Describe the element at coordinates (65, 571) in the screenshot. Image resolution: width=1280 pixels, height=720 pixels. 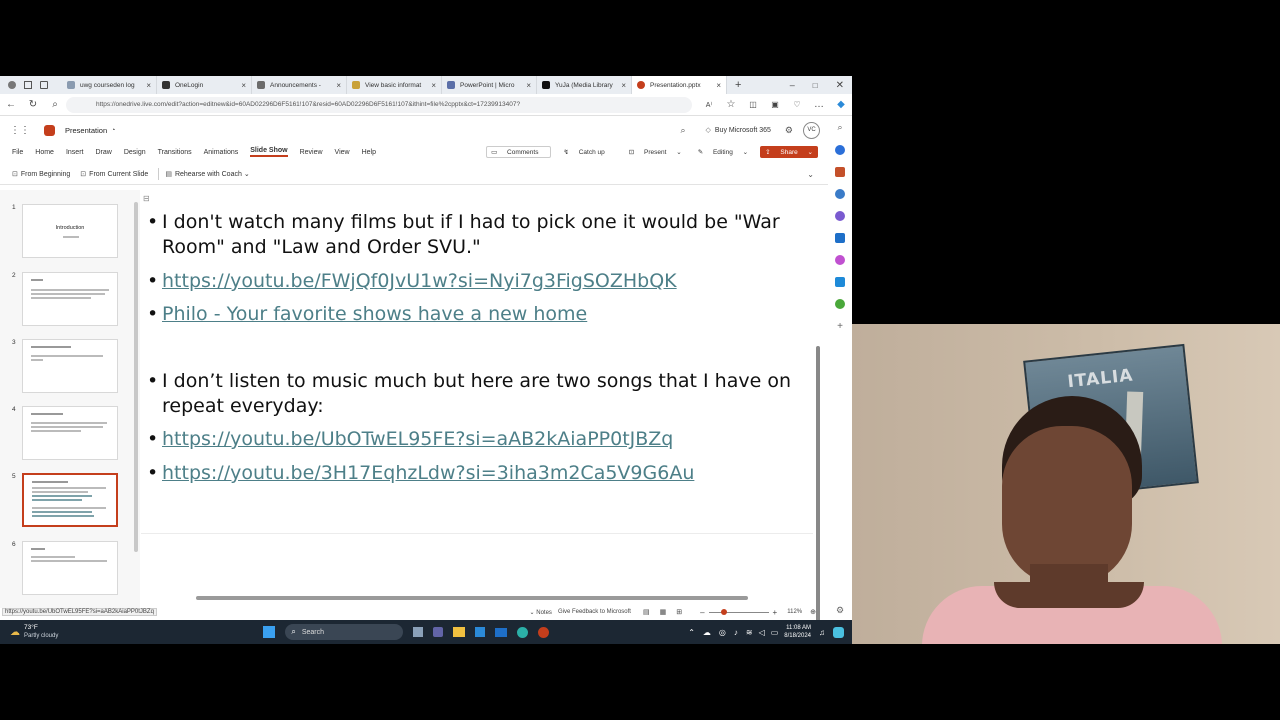
I see `slide-thumbnail: 6` at that location.